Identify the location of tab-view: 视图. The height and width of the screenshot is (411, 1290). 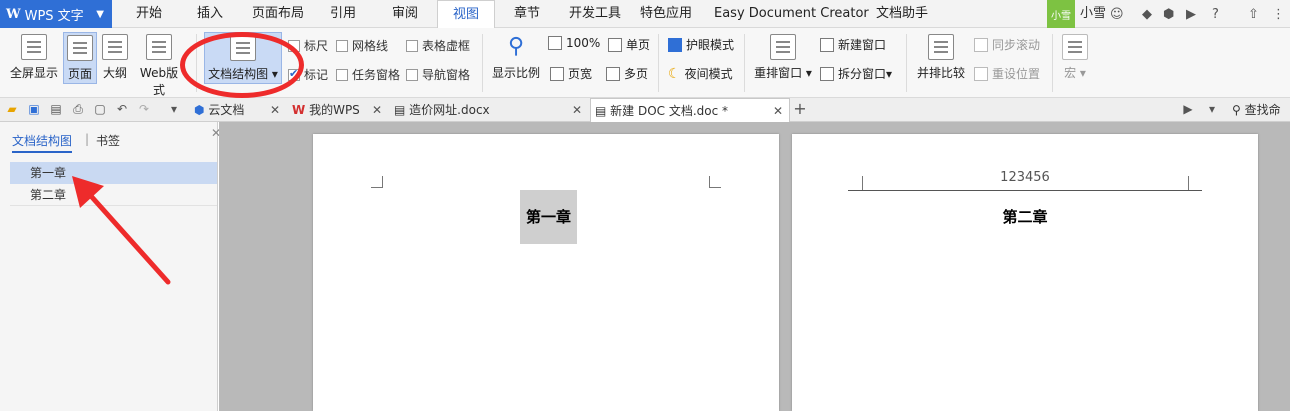
(466, 14).